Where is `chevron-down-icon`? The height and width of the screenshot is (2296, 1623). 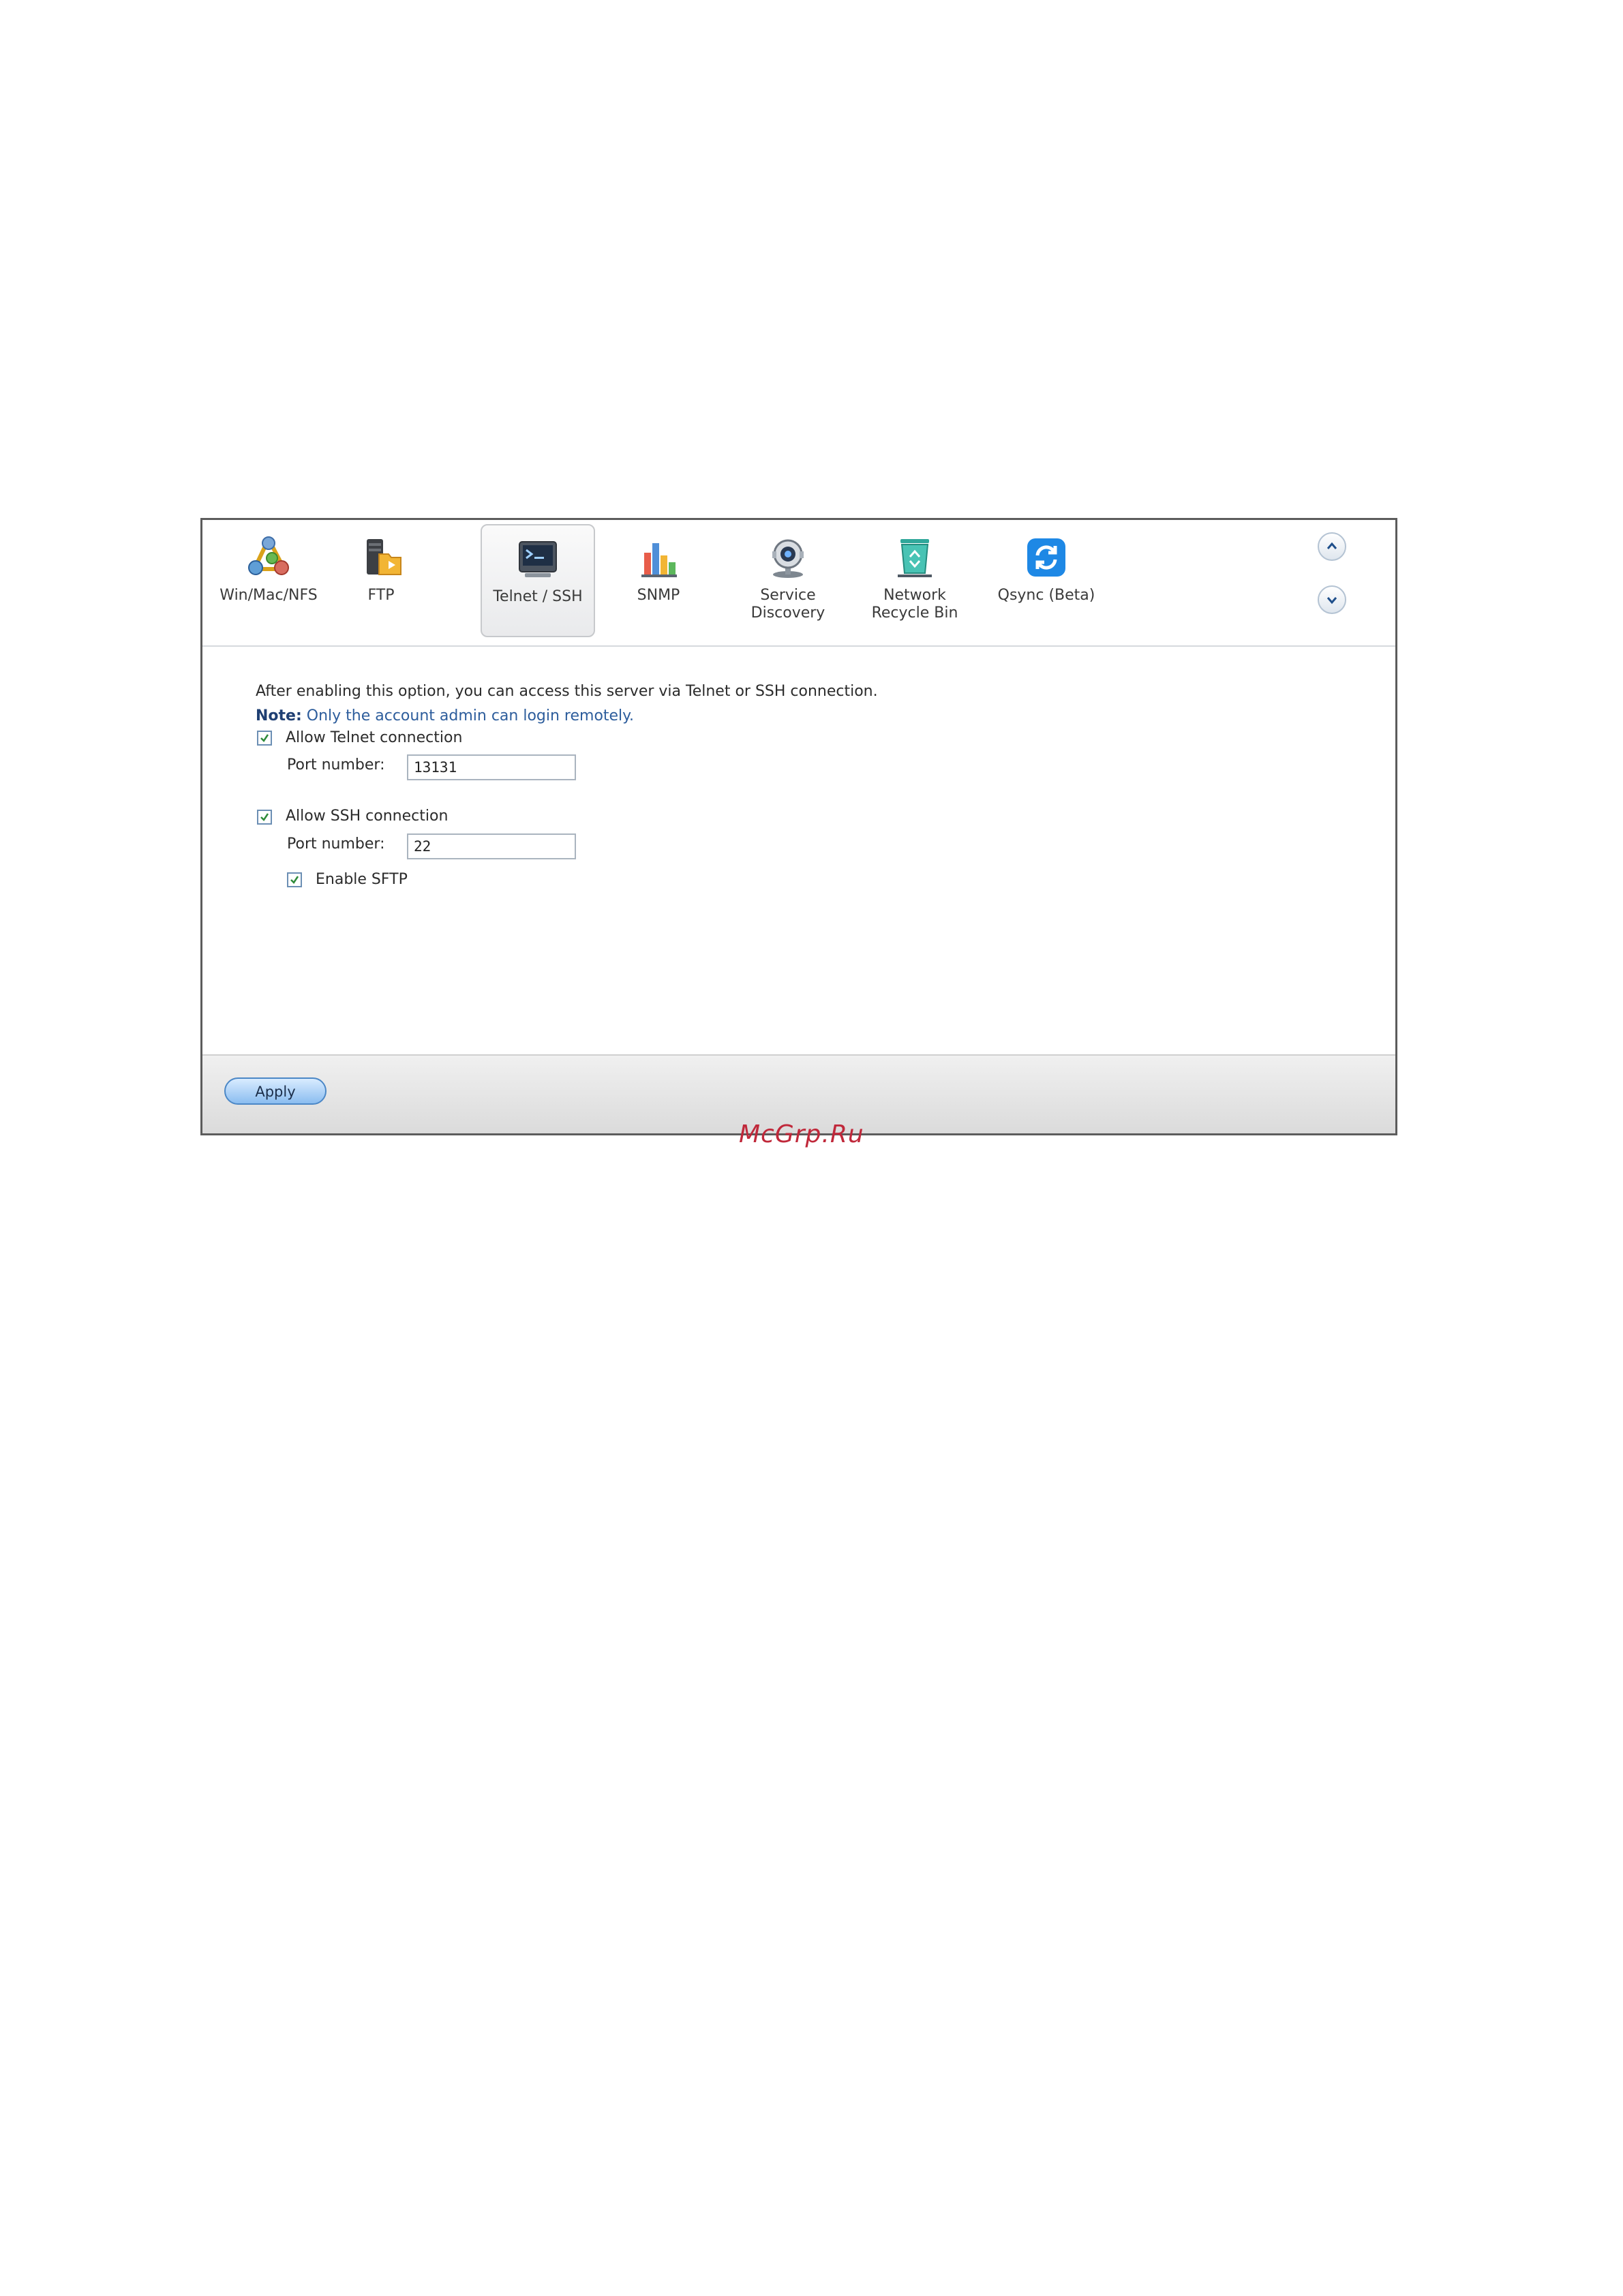
chevron-down-icon is located at coordinates (1331, 600).